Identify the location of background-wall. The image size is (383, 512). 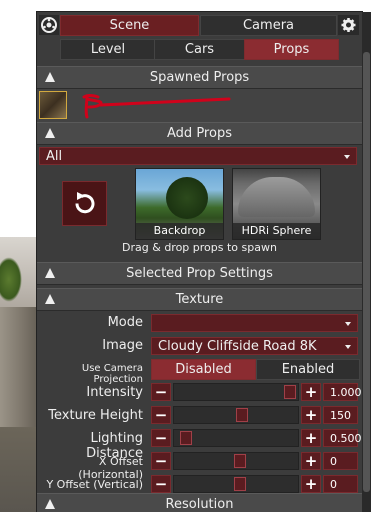
(19, 367).